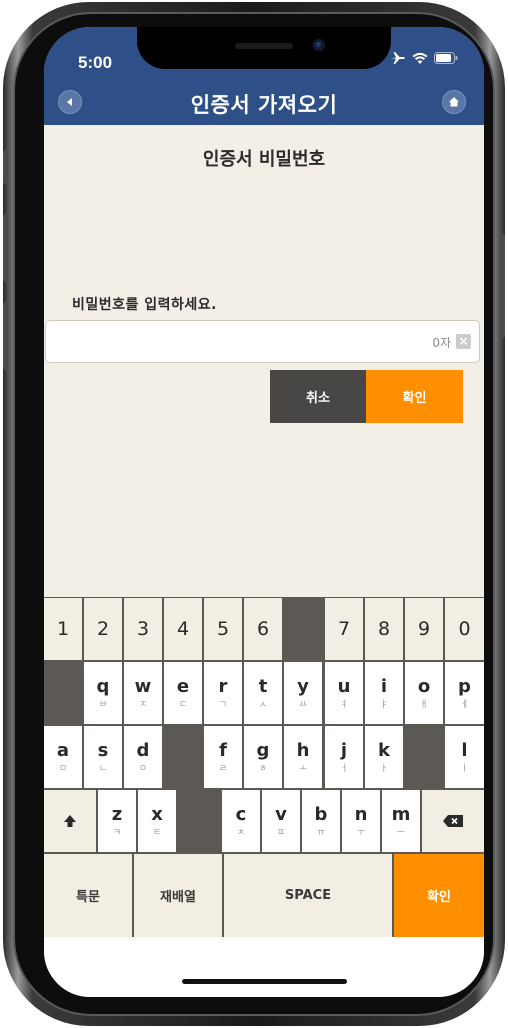  I want to click on key-label: SPACE, so click(308, 895).